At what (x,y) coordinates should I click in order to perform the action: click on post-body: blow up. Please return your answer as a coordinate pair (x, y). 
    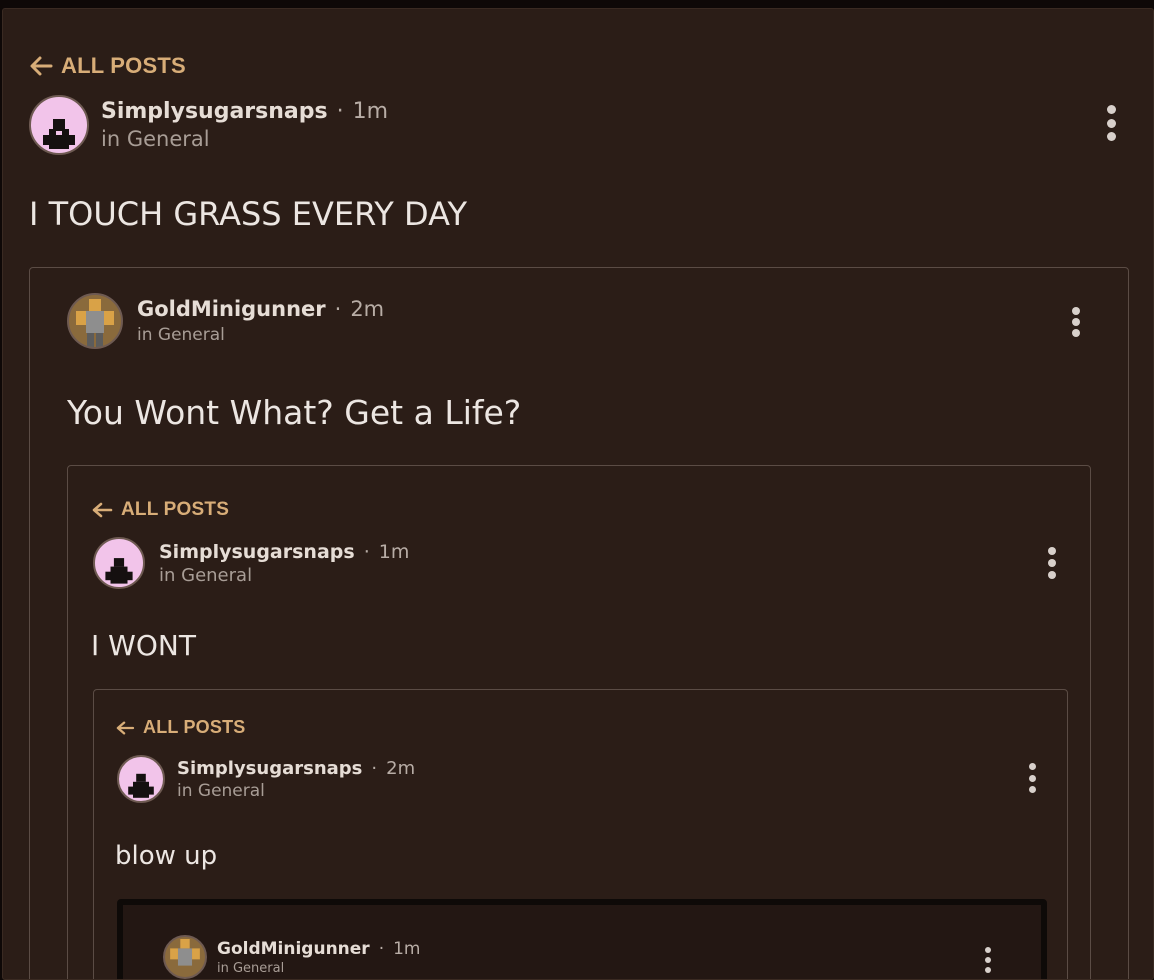
    Looking at the image, I should click on (166, 856).